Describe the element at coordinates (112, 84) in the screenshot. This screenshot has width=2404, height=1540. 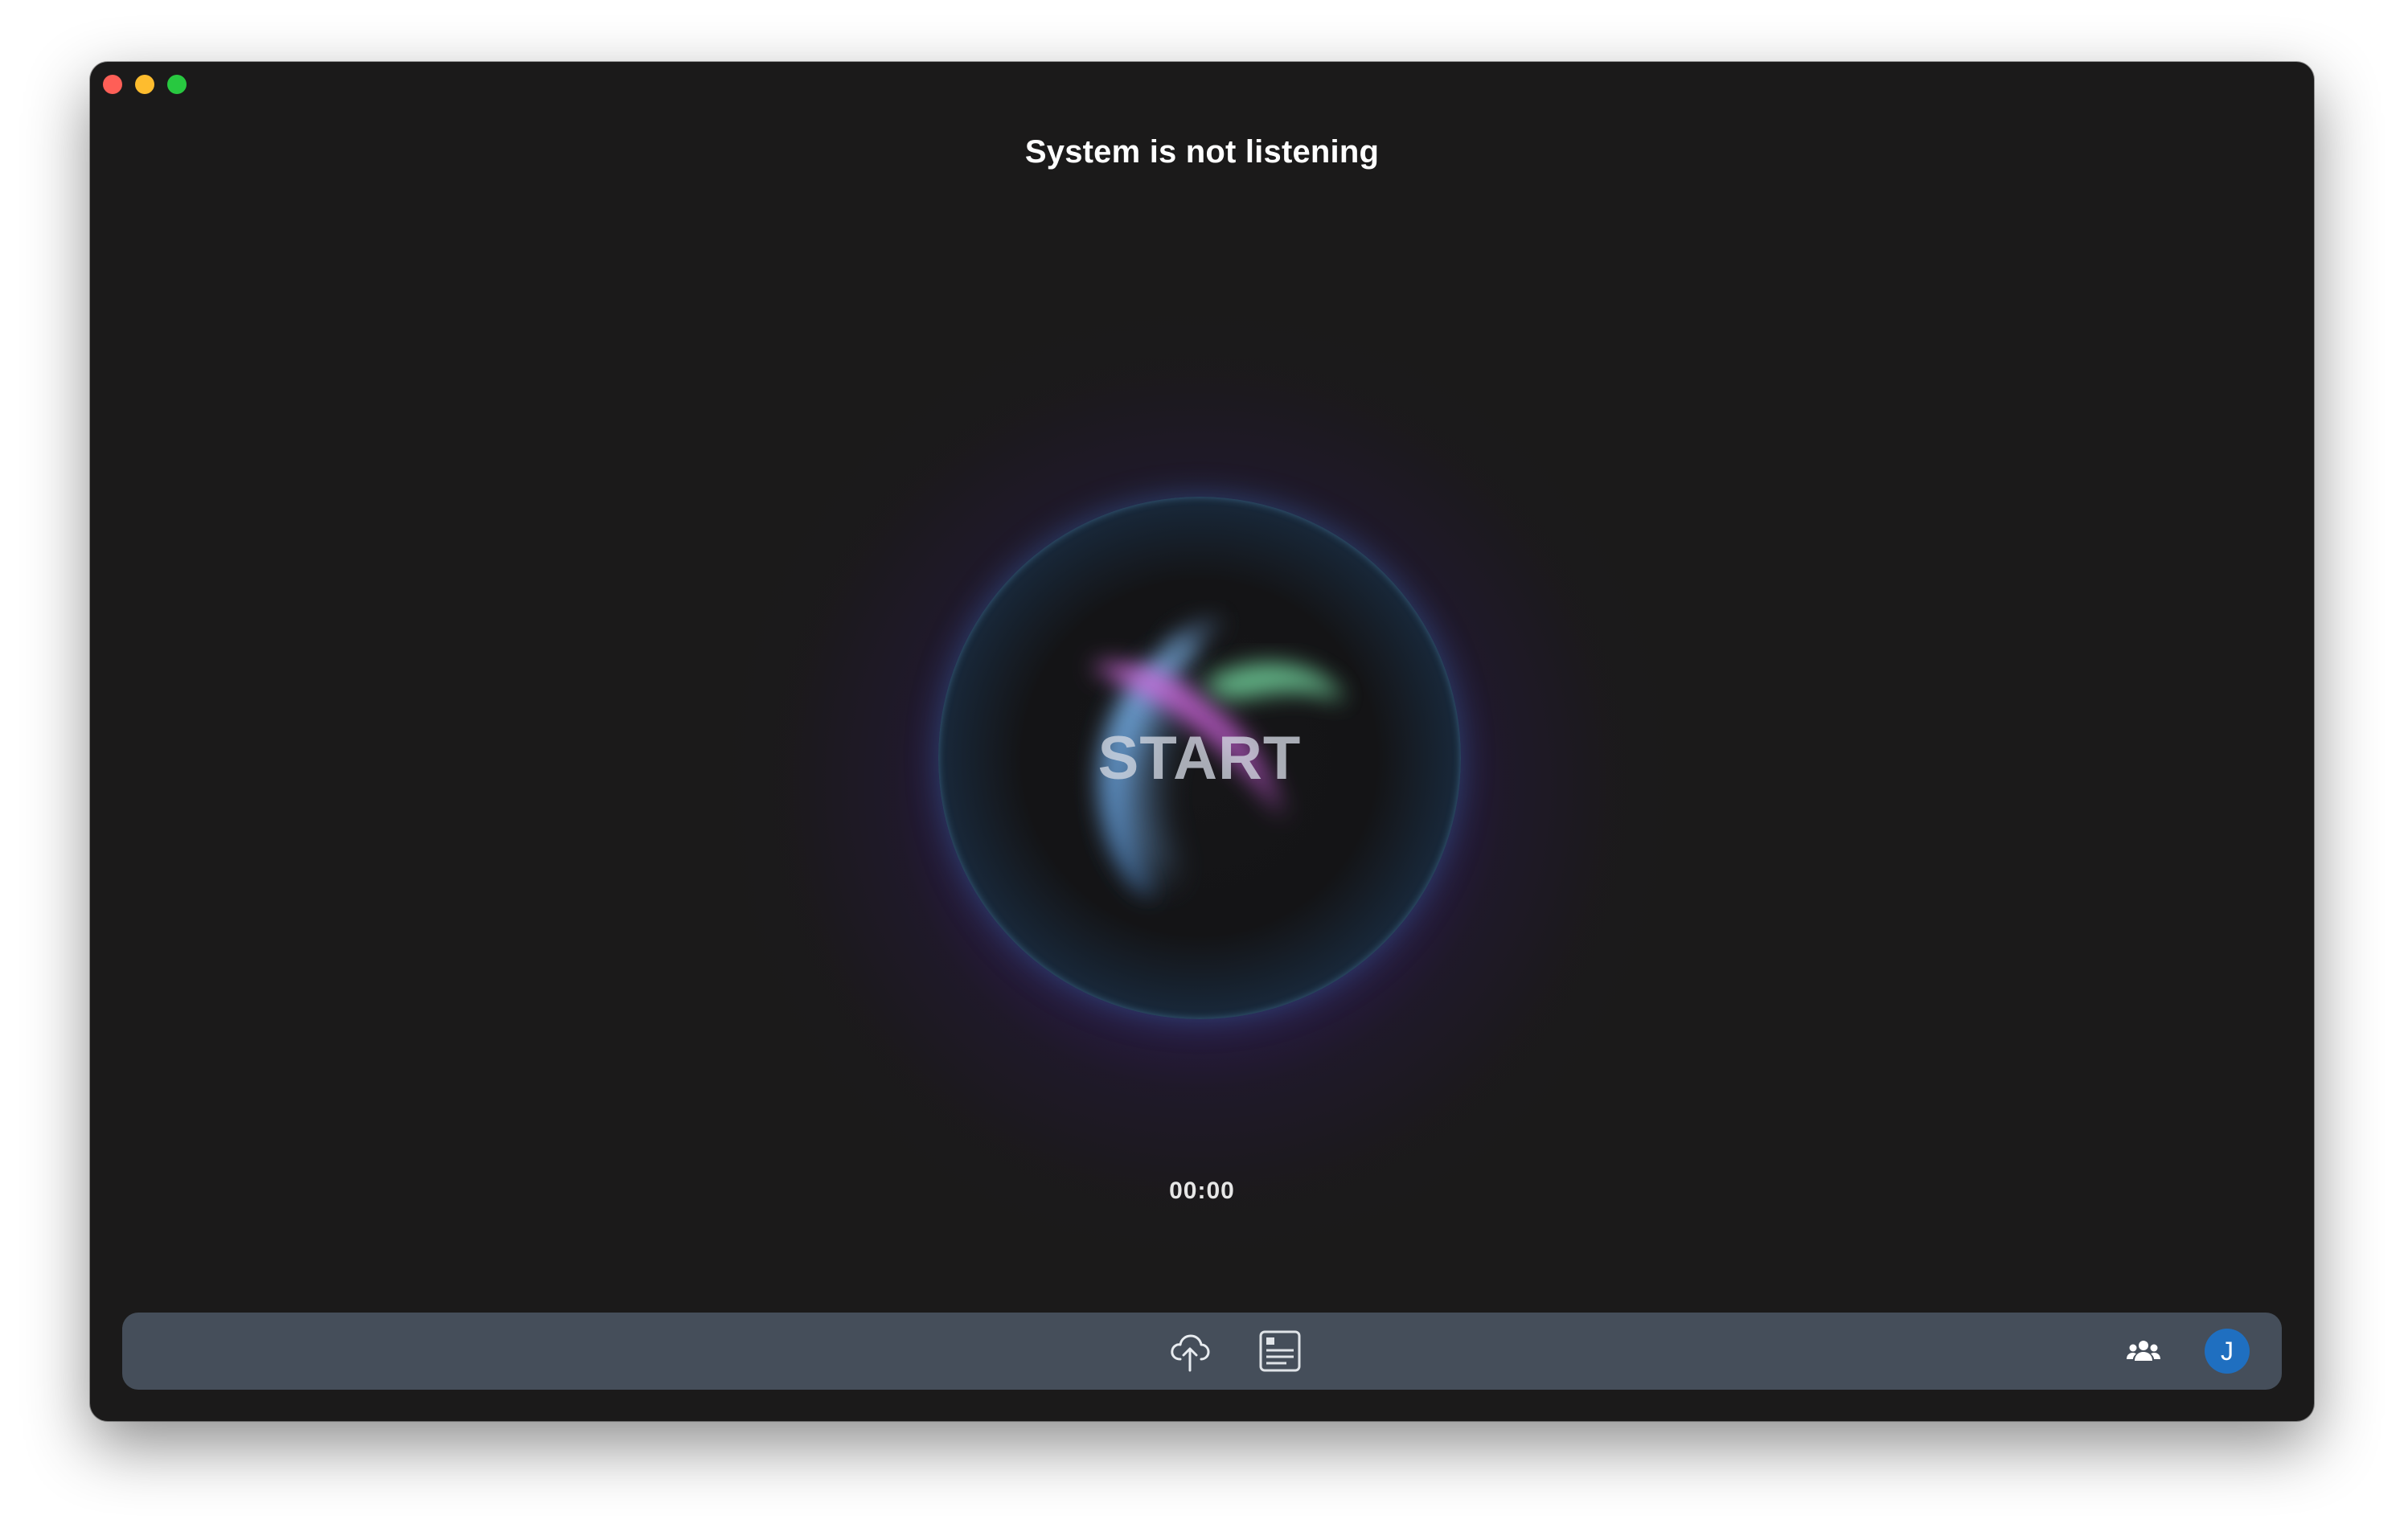
I see `close-window-button` at that location.